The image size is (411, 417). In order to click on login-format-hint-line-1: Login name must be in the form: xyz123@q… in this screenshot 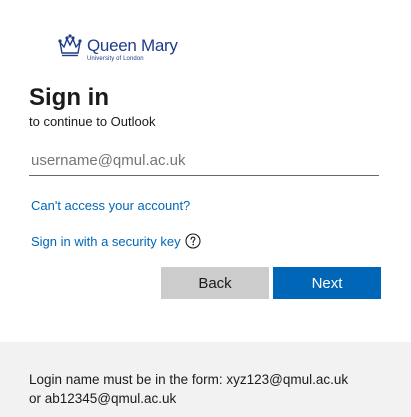, I will do `click(189, 379)`.